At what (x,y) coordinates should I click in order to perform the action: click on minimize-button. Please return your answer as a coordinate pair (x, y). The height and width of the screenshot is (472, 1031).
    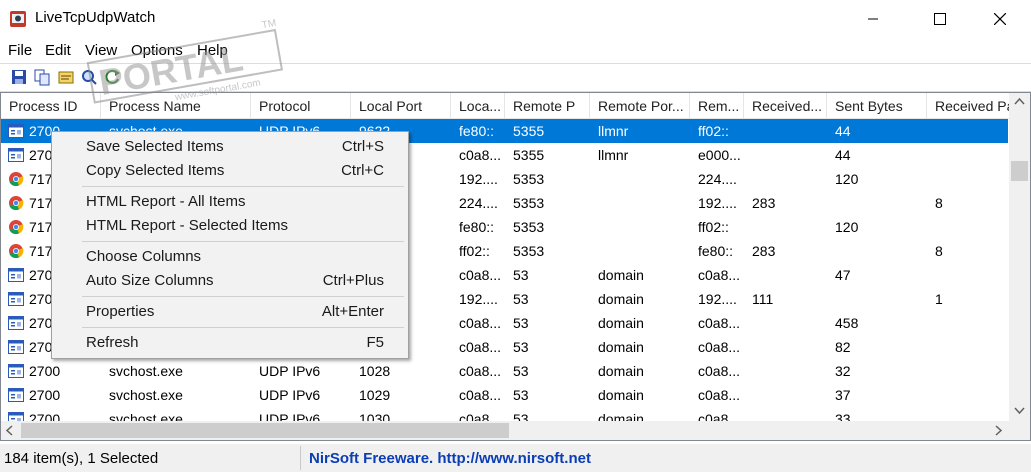
    Looking at the image, I should click on (873, 19).